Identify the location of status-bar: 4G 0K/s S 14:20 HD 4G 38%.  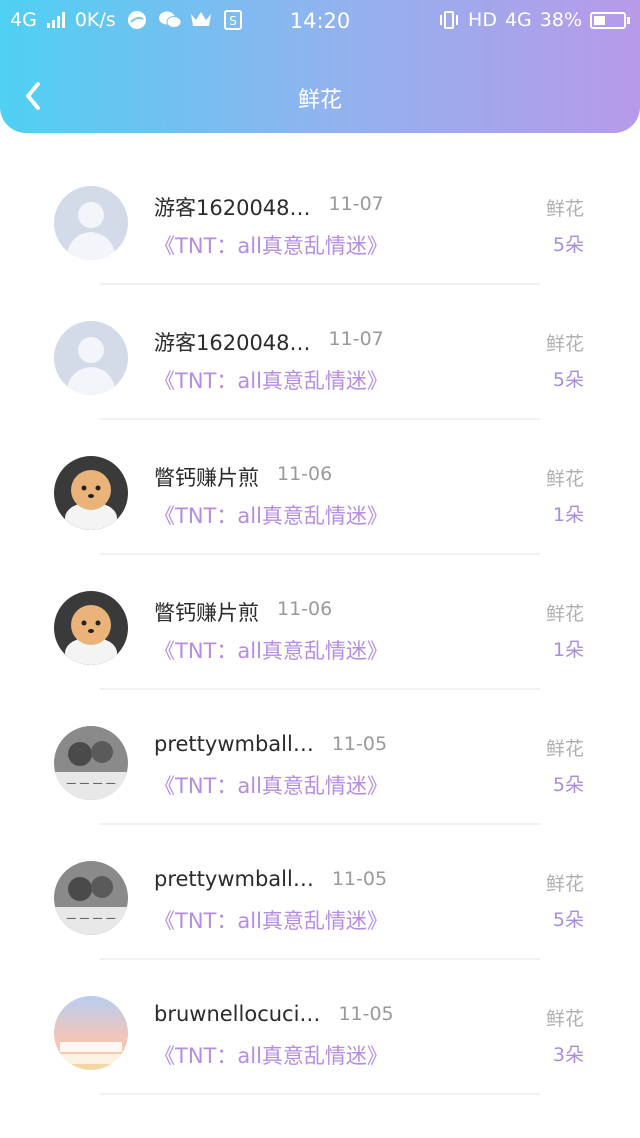
(320, 22).